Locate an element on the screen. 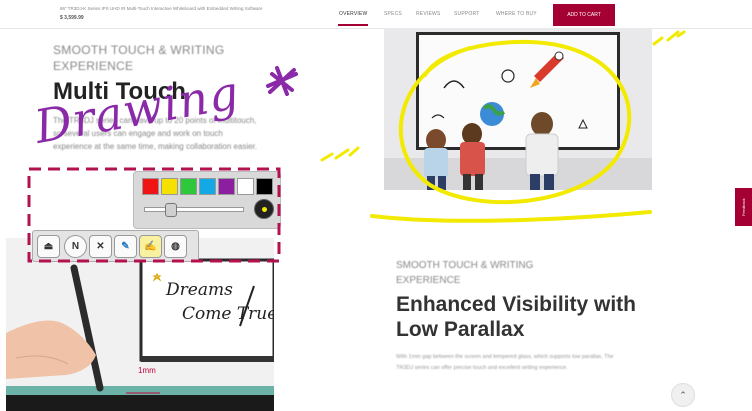 This screenshot has height=411, width=752. chevron-up-icon: ⌃ is located at coordinates (683, 394).